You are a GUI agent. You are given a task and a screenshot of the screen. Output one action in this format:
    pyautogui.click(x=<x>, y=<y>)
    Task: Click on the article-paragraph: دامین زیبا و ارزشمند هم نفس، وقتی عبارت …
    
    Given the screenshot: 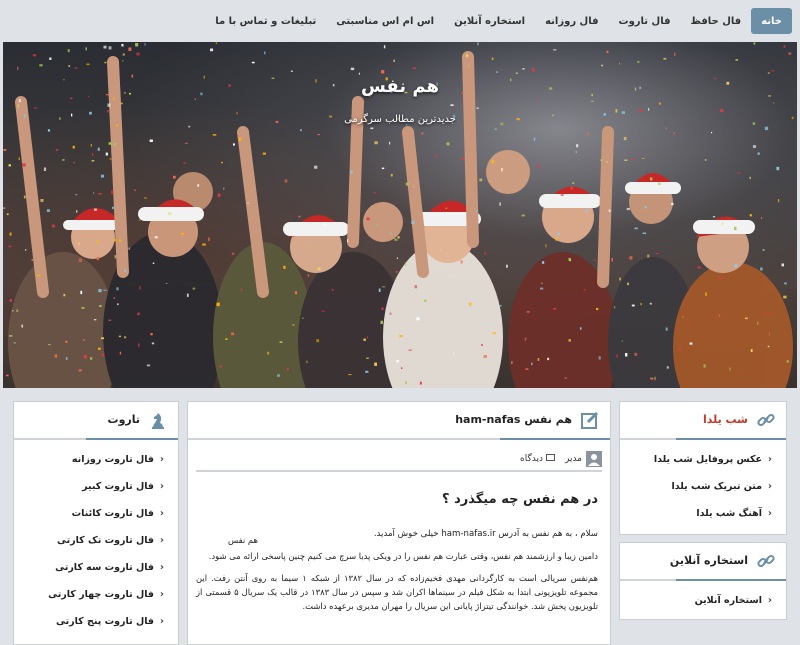 What is the action you would take?
    pyautogui.click(x=403, y=556)
    